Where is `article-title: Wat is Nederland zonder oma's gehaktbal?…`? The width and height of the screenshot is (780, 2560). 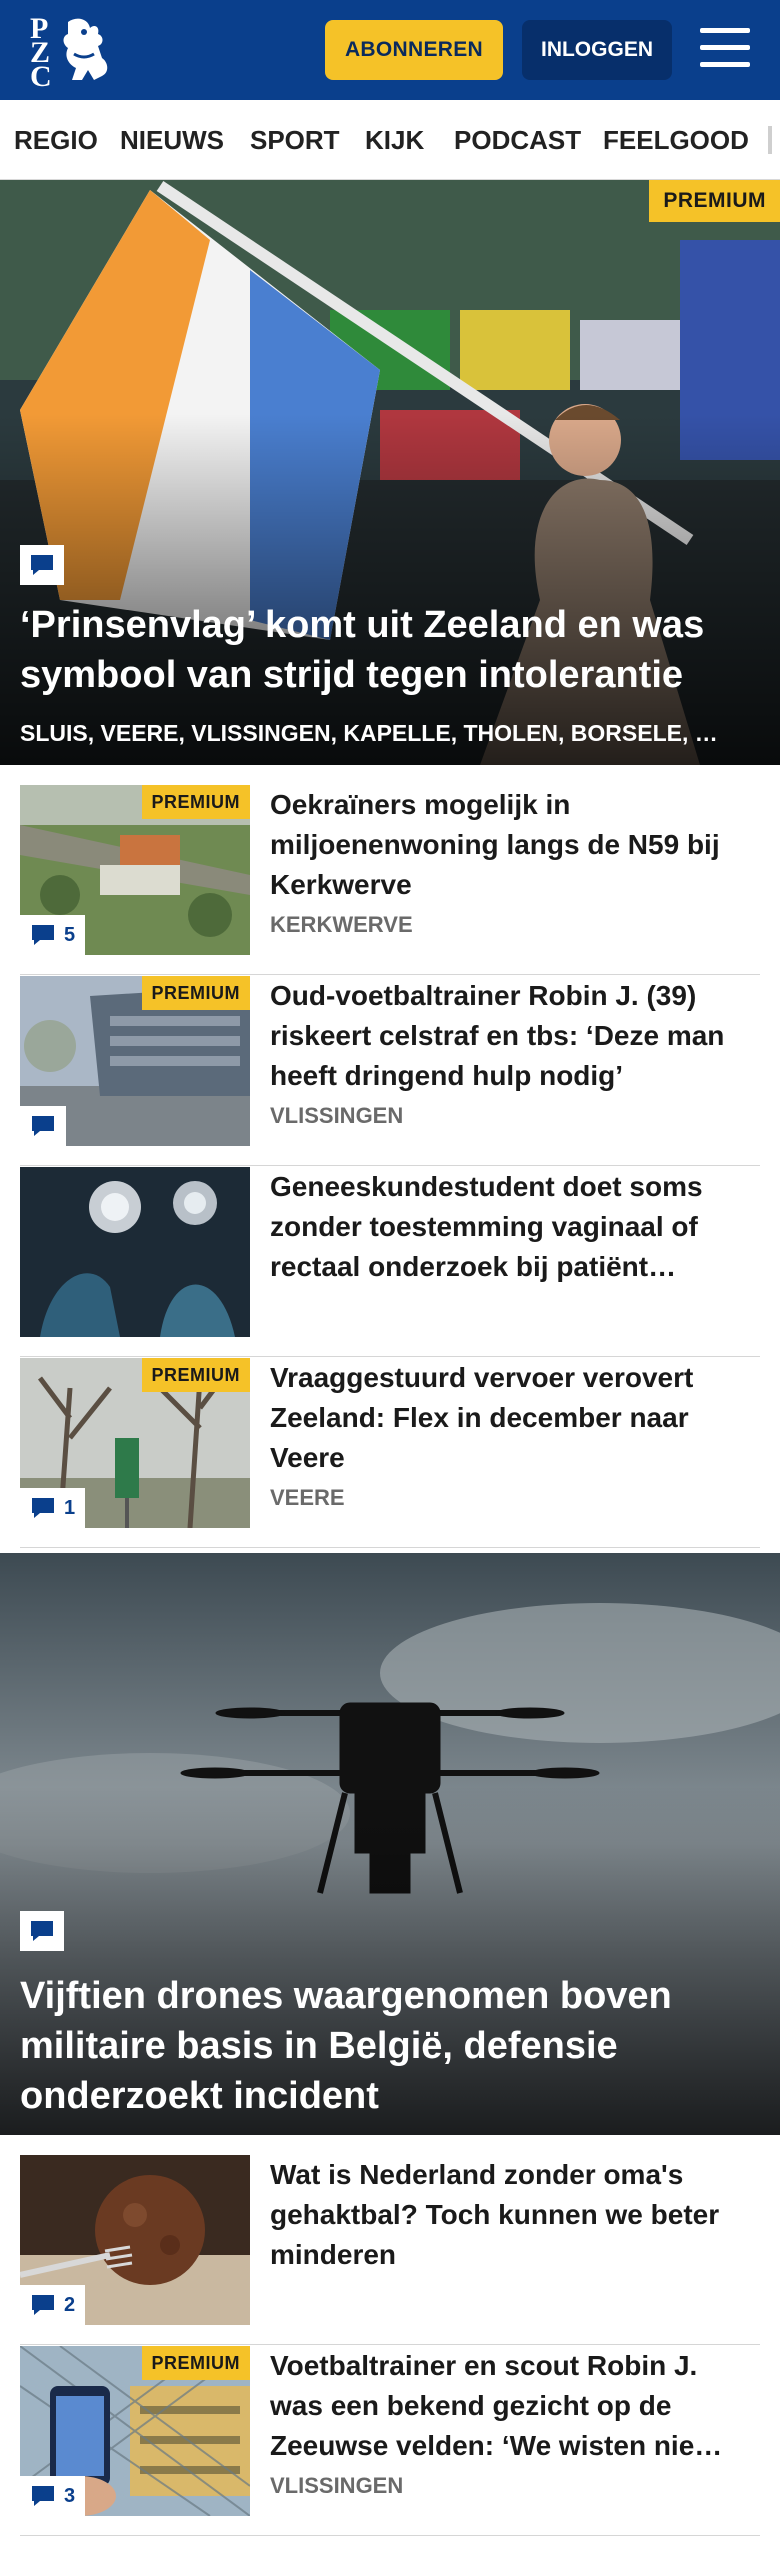
article-title: Wat is Nederland zonder oma's gehaktbal?… is located at coordinates (510, 2215).